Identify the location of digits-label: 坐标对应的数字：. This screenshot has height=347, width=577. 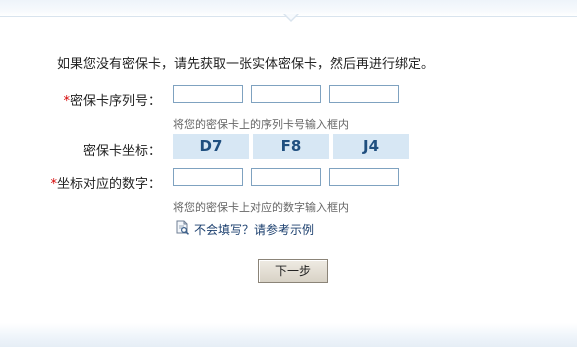
(108, 184).